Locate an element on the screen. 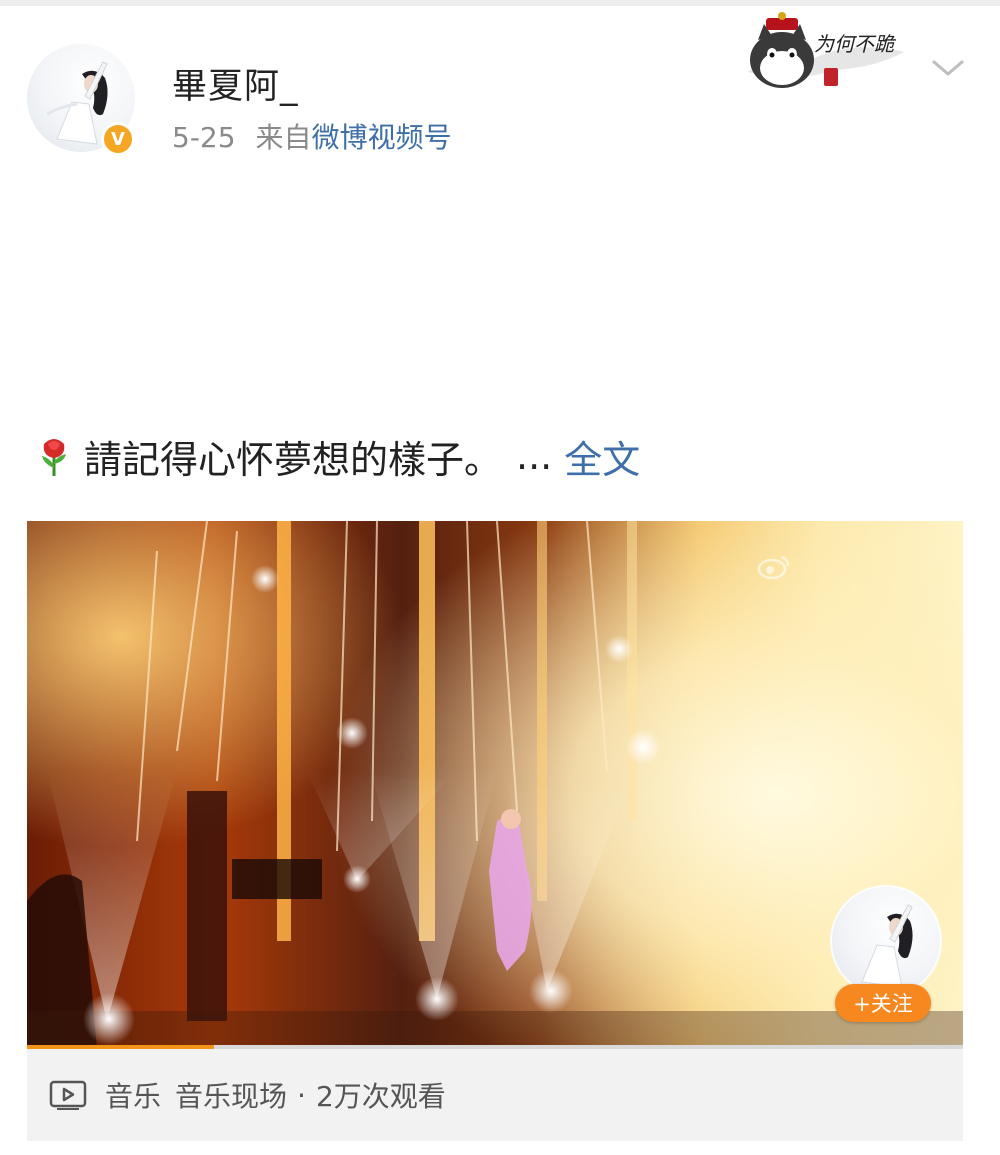 This screenshot has height=1155, width=1000. video-category: 音乐 is located at coordinates (133, 1095).